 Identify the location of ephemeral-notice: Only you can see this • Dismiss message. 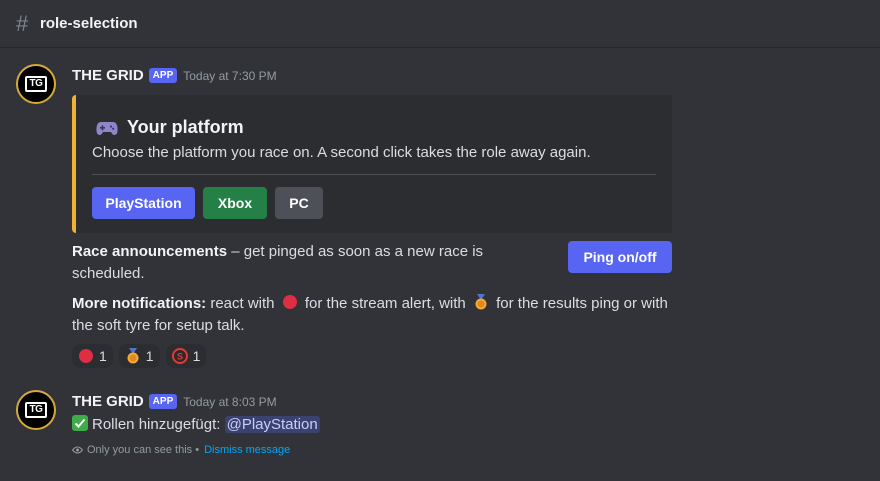
(181, 450).